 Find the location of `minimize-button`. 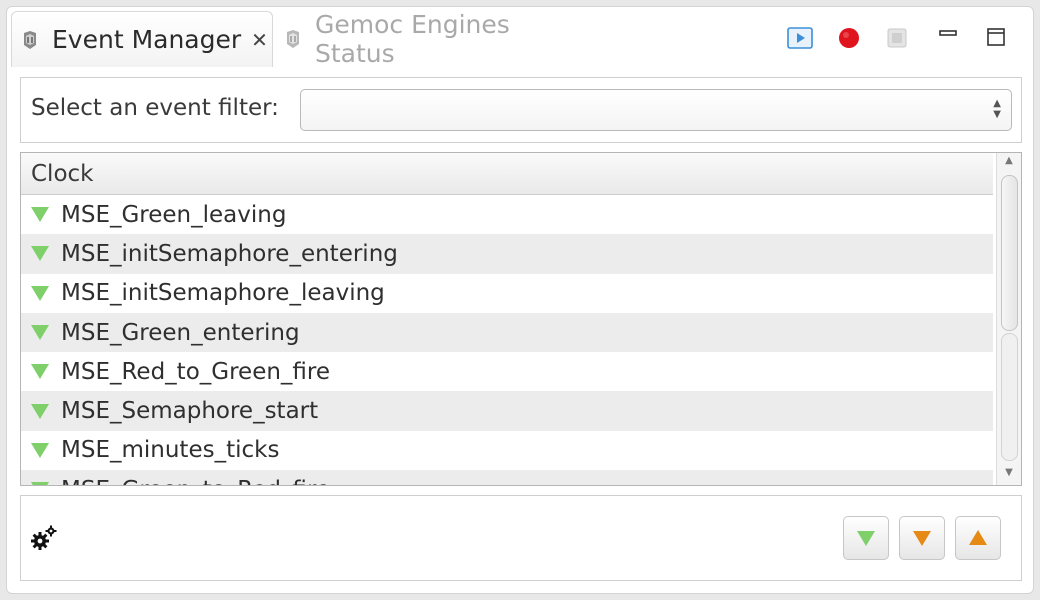

minimize-button is located at coordinates (949, 38).